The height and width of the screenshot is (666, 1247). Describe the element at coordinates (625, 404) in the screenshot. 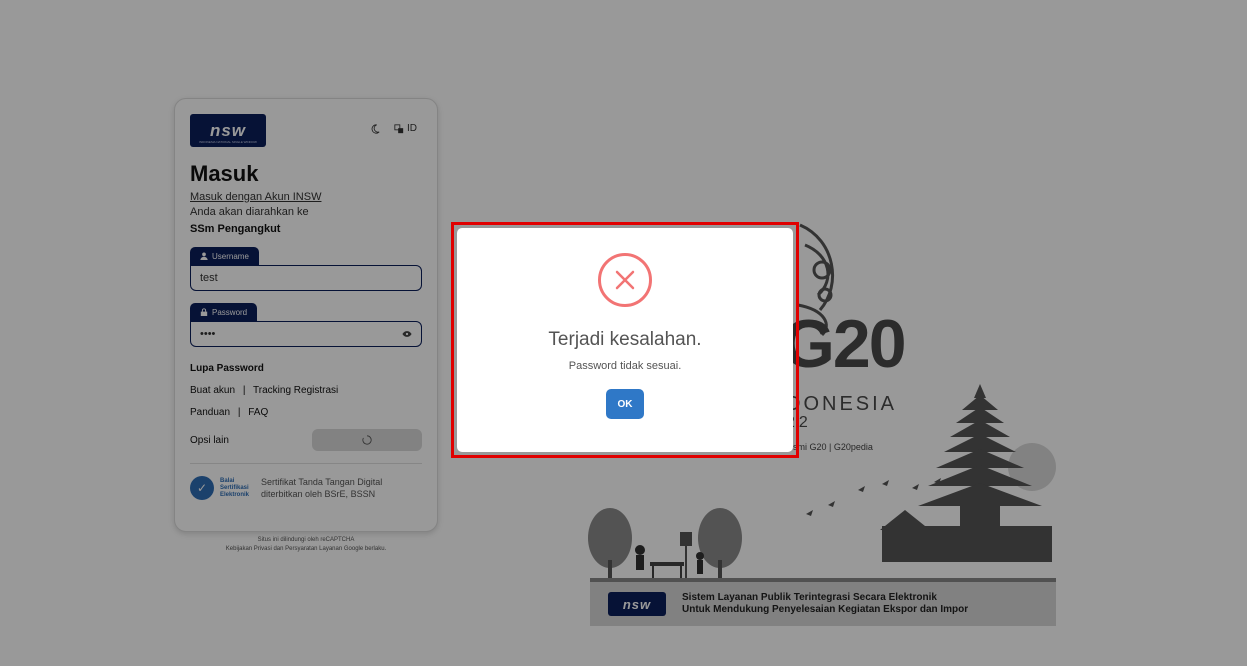

I see `ok-button: OK` at that location.